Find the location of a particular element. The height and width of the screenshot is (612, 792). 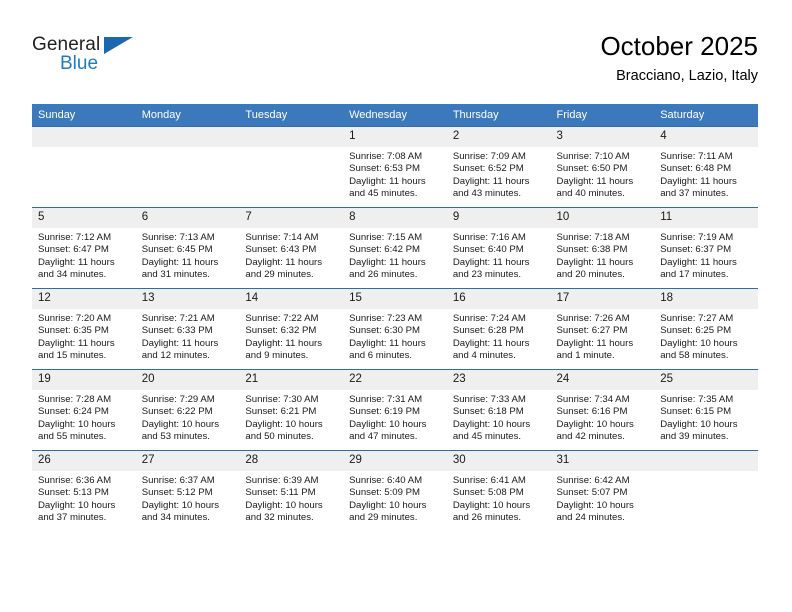

day-number: 5 is located at coordinates (84, 218).